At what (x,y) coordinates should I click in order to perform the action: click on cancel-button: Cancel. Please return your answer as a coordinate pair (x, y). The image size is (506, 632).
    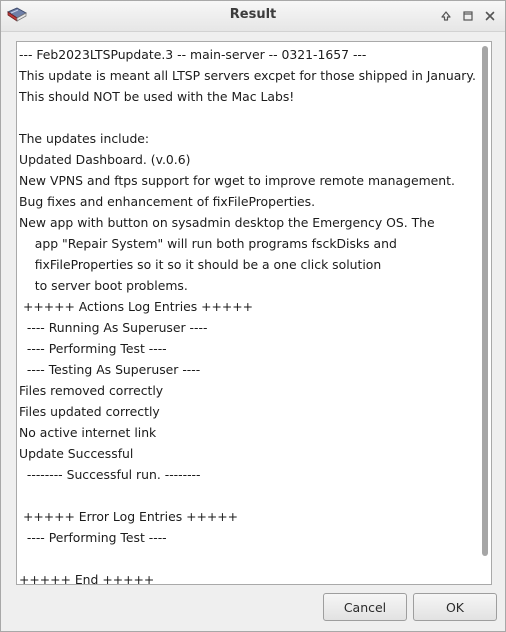
    Looking at the image, I should click on (365, 607).